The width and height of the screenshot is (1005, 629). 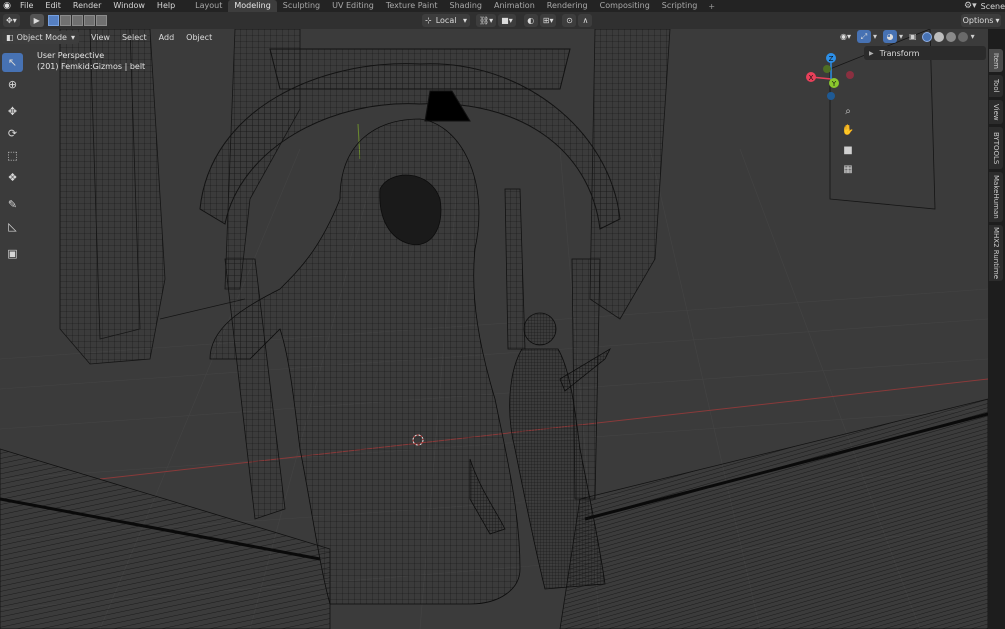 I want to click on transform-editor-icon: ✥▾, so click(x=11, y=20).